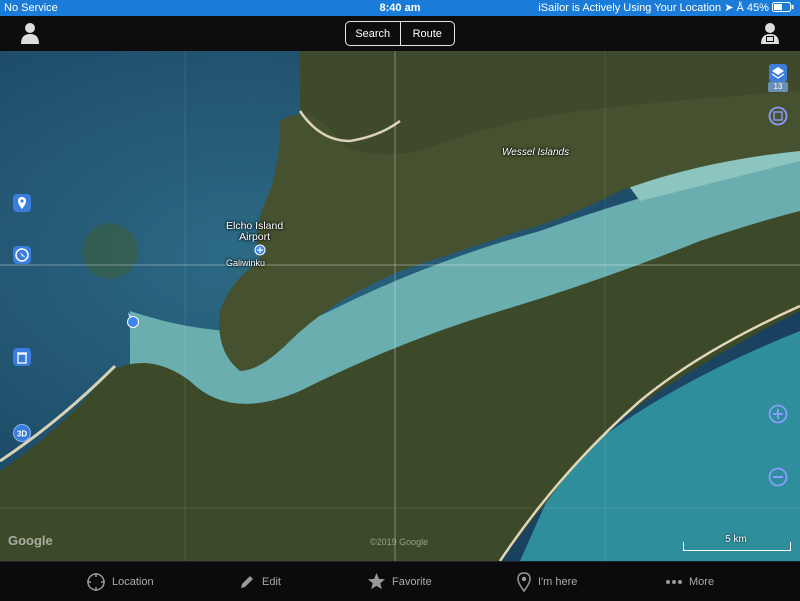 The width and height of the screenshot is (800, 601). I want to click on favorite-button: Favorite, so click(399, 581).